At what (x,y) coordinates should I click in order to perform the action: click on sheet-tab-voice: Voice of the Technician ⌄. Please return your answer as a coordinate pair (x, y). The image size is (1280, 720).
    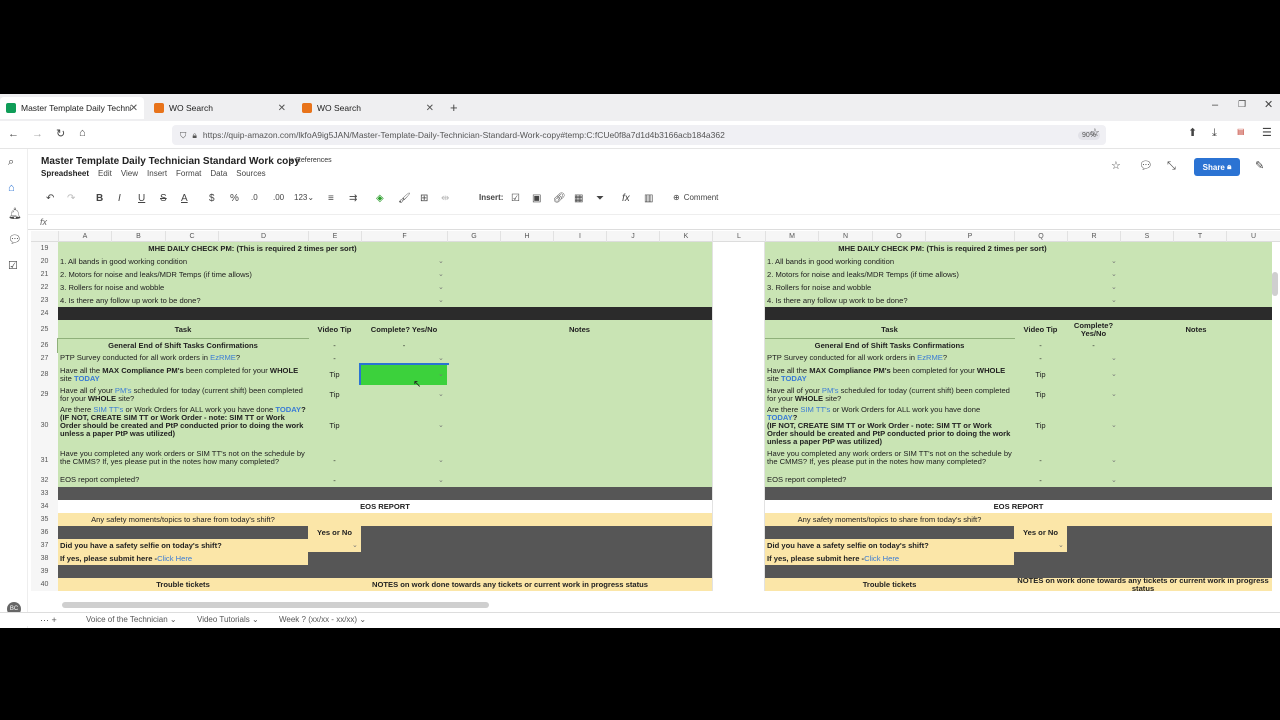
    Looking at the image, I should click on (131, 619).